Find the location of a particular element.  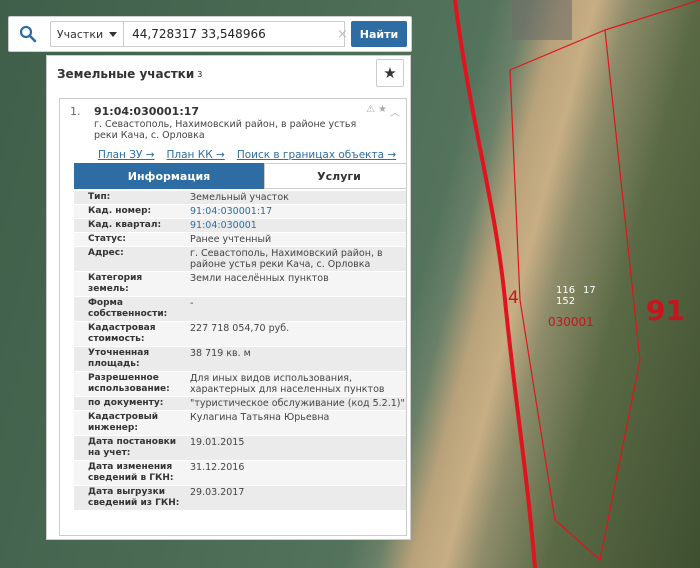

row-value: Ранее учтенный is located at coordinates (231, 239).